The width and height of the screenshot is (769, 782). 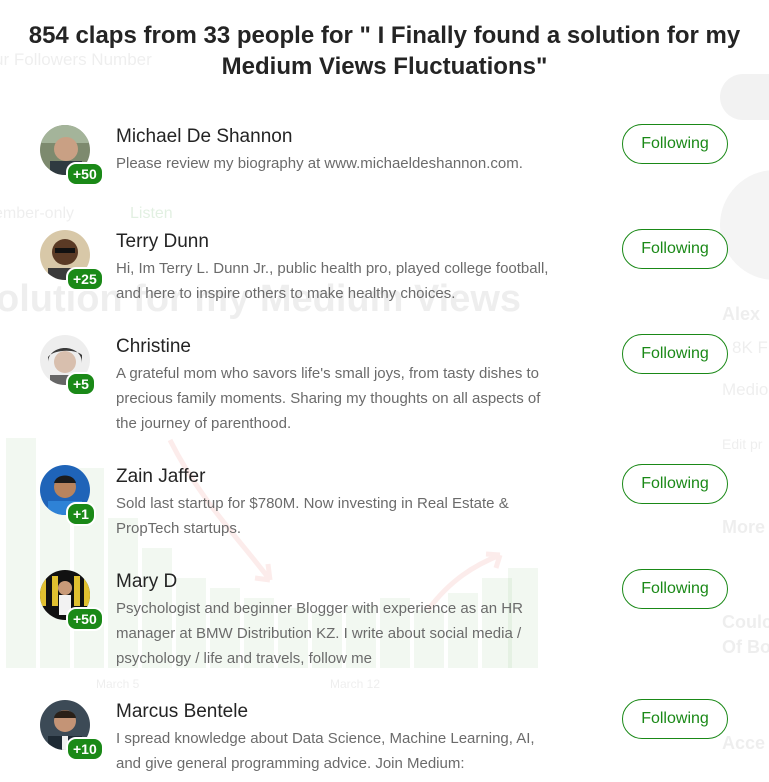 What do you see at coordinates (153, 347) in the screenshot?
I see `person-name: Christine` at bounding box center [153, 347].